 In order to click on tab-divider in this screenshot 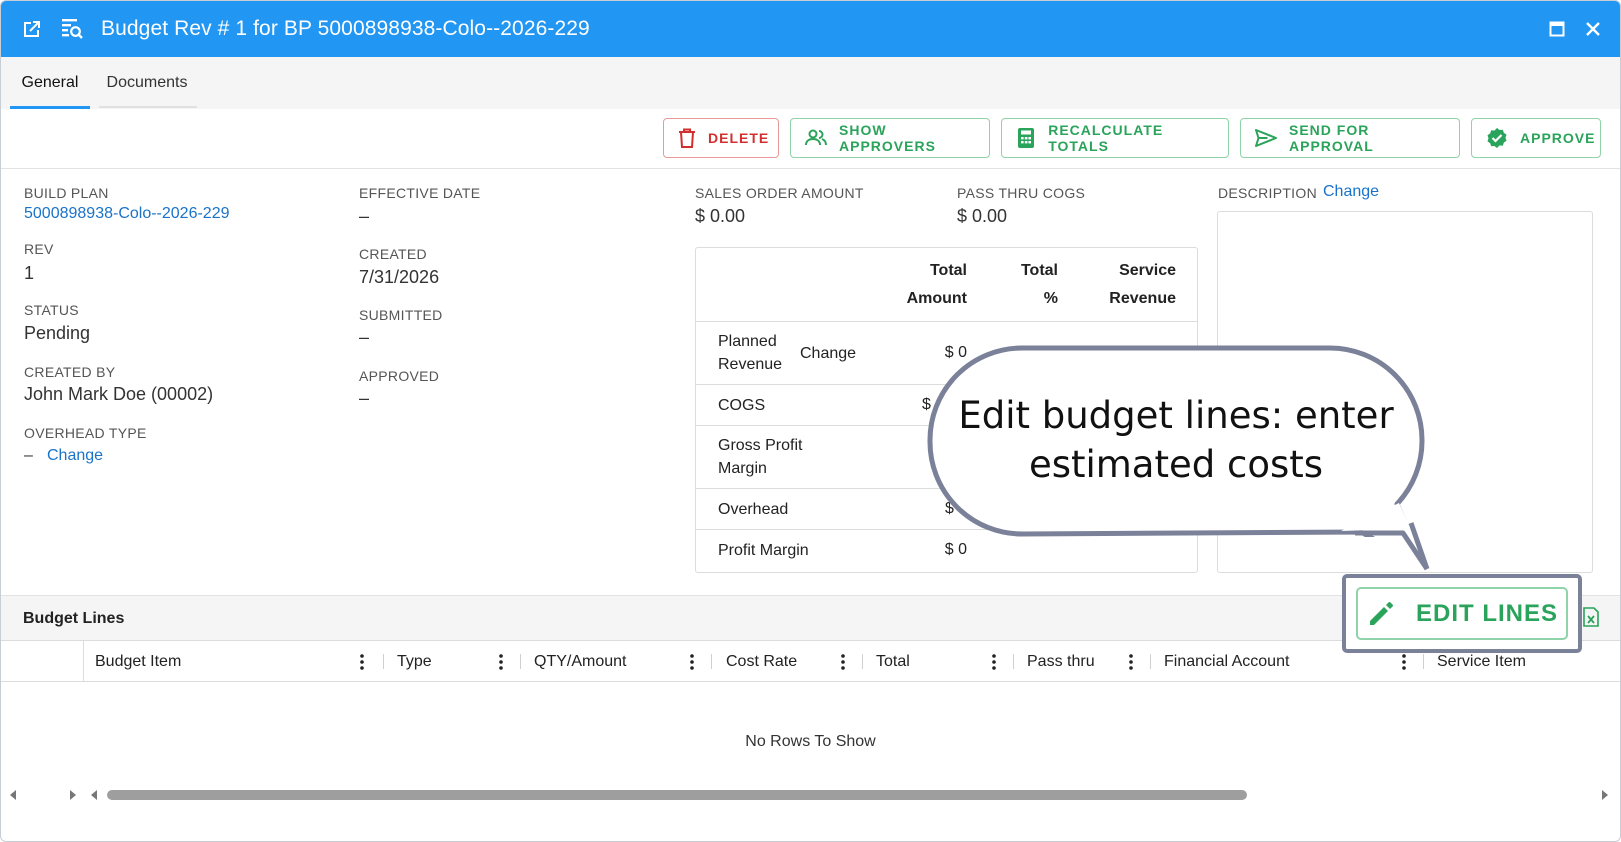, I will do `click(148, 107)`.